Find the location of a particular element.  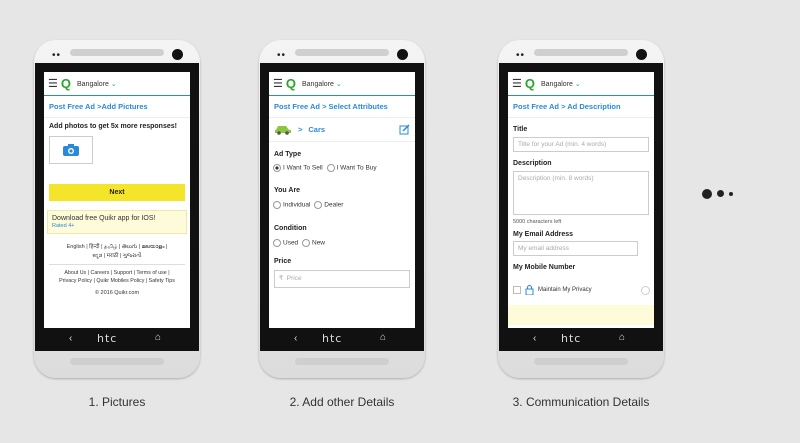

language-links-line: ಕನ್ನಡ | मराठी | ગુજરાતી is located at coordinates (117, 256).